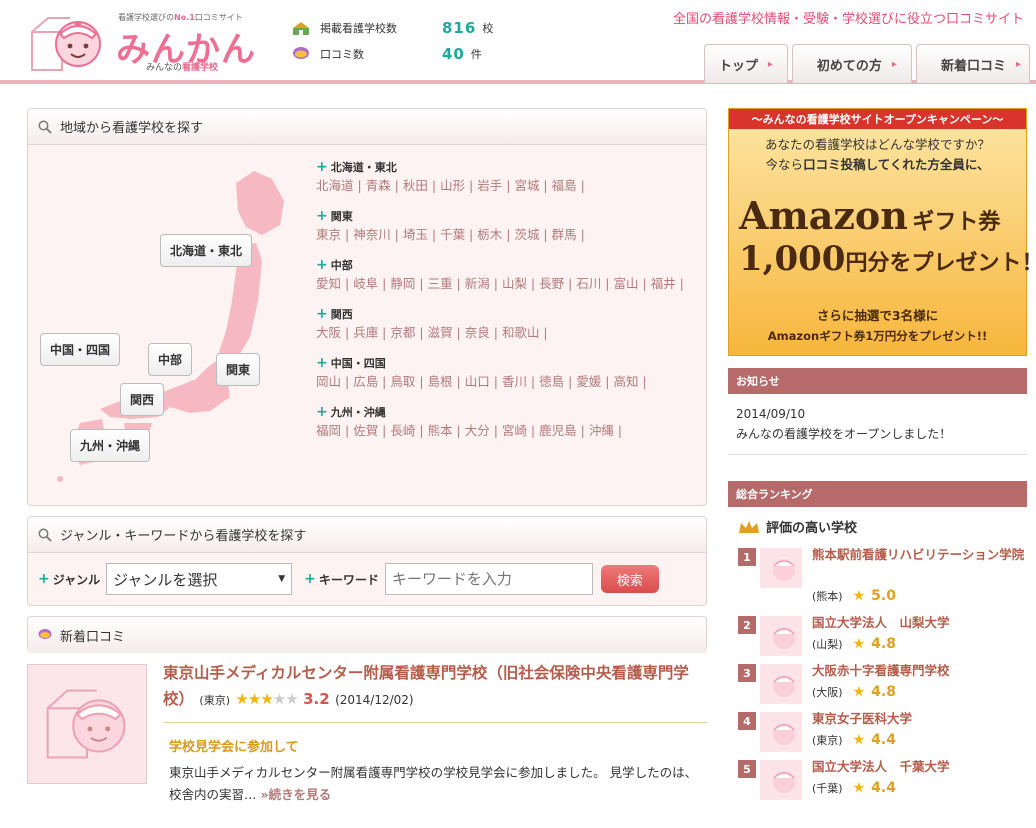 This screenshot has height=828, width=1036. I want to click on map-button-kansai: 関西, so click(142, 399).